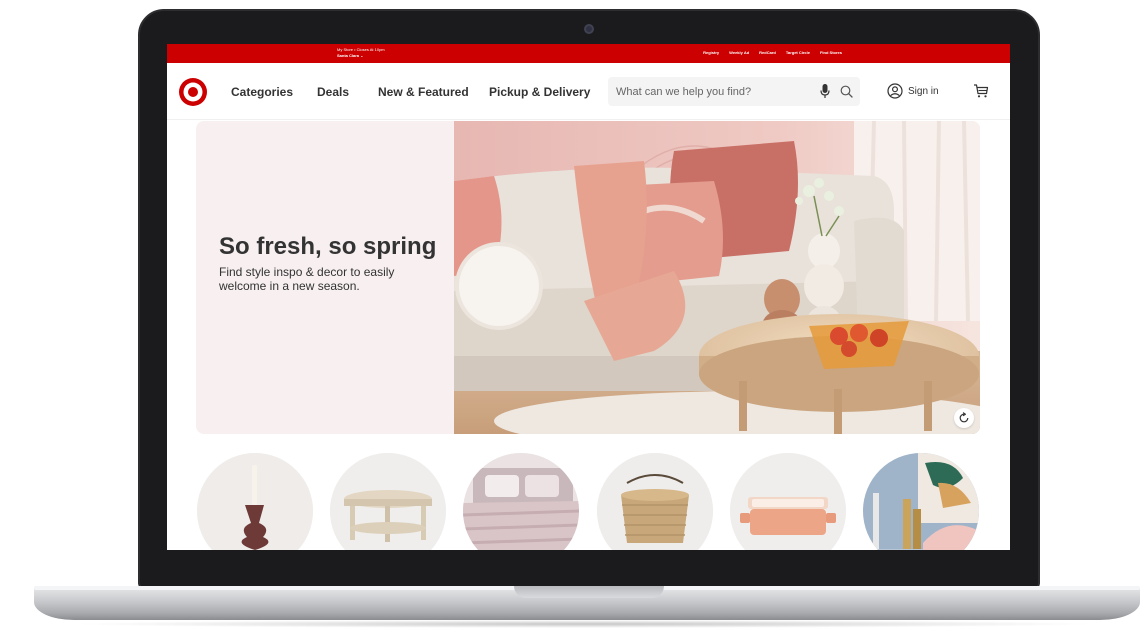 The width and height of the screenshot is (1140, 634). I want to click on camera-icon, so click(589, 29).